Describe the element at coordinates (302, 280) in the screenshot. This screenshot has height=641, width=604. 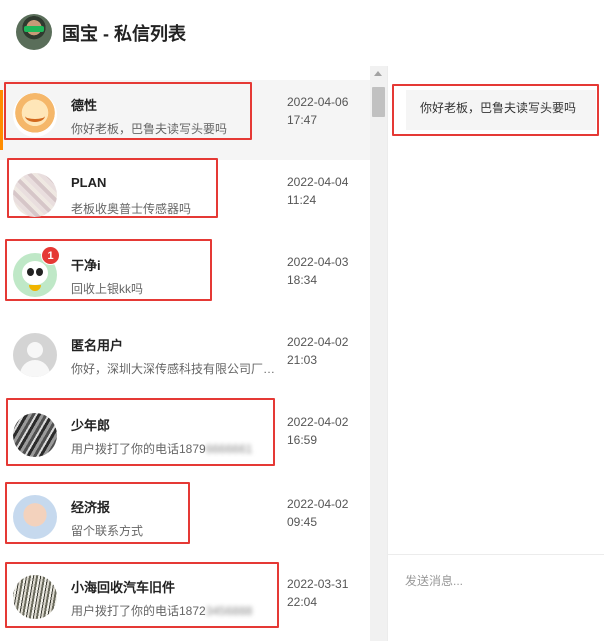
I see `time: 18:34` at that location.